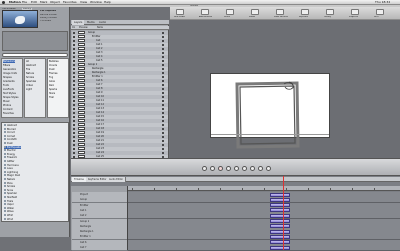 The image size is (400, 251). I want to click on list-item: Image Units, so click(10, 73).